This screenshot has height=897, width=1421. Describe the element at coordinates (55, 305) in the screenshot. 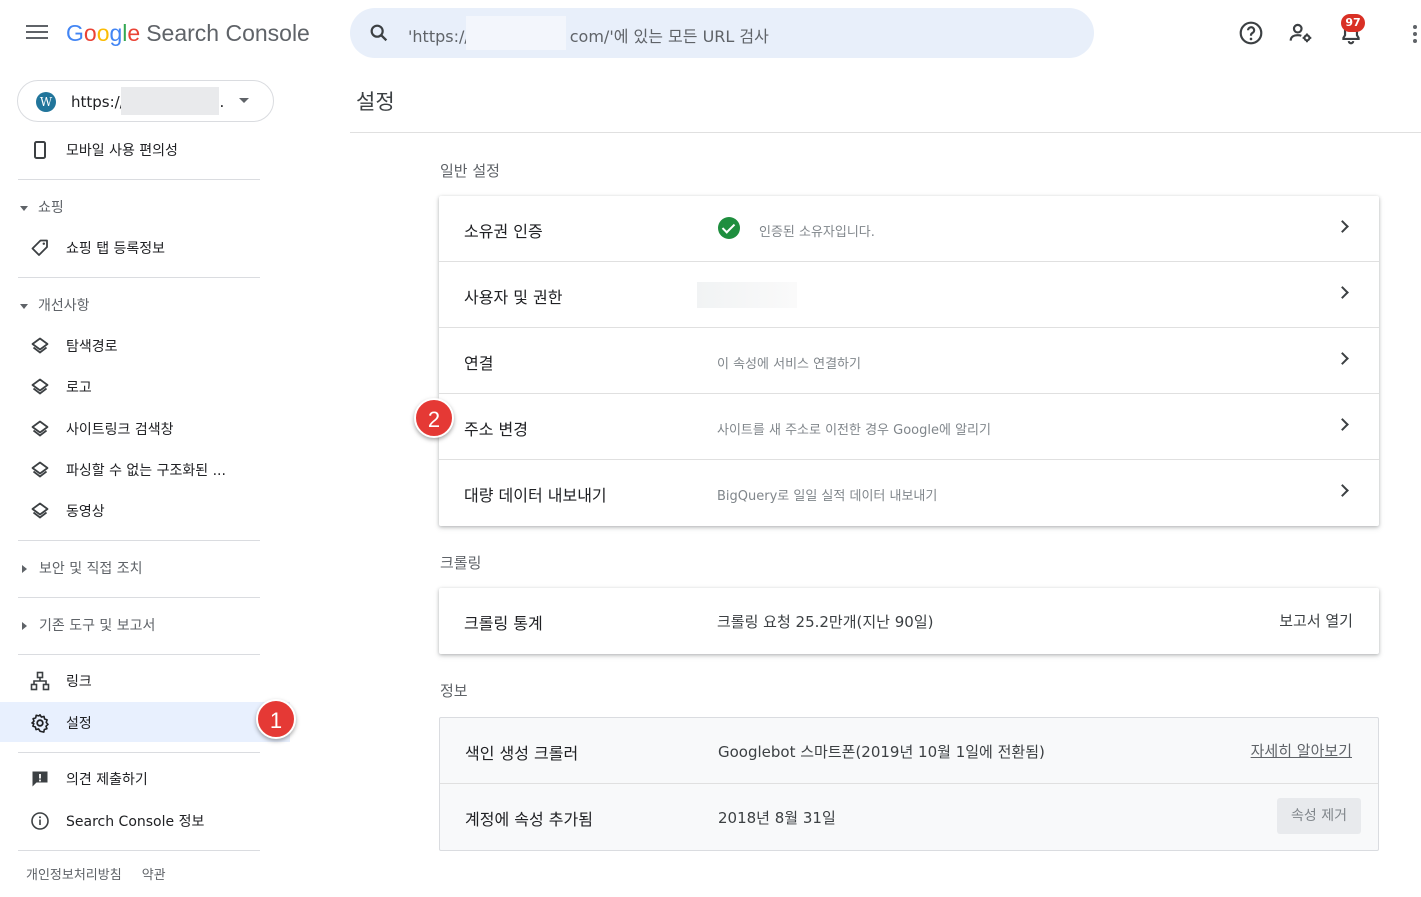

I see `nav-section-enhancements: 개선사항` at that location.